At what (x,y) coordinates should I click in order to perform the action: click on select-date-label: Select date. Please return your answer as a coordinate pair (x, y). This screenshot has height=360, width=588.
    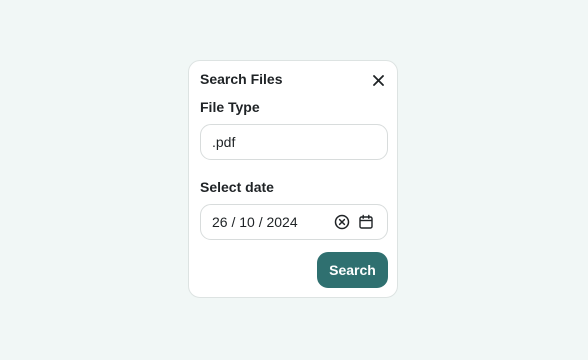
    Looking at the image, I should click on (237, 187).